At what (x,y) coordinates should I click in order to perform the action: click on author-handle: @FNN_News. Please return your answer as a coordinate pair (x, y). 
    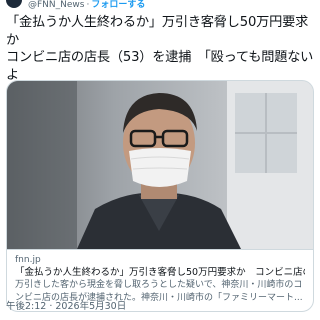
    Looking at the image, I should click on (56, 5).